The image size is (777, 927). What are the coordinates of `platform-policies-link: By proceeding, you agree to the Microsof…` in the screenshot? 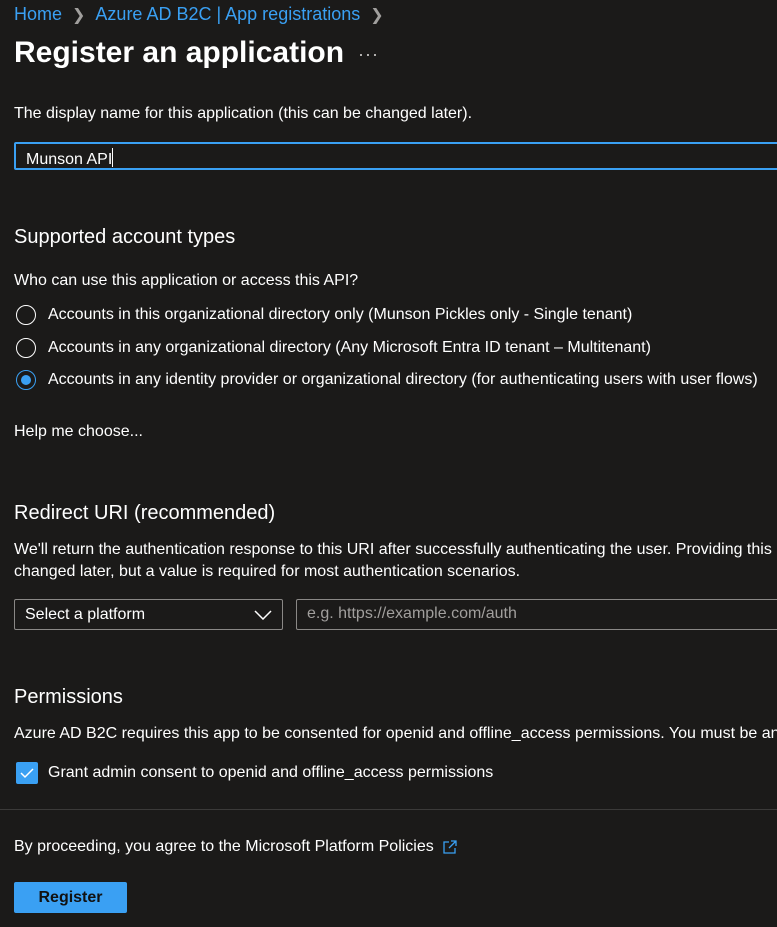 It's located at (236, 847).